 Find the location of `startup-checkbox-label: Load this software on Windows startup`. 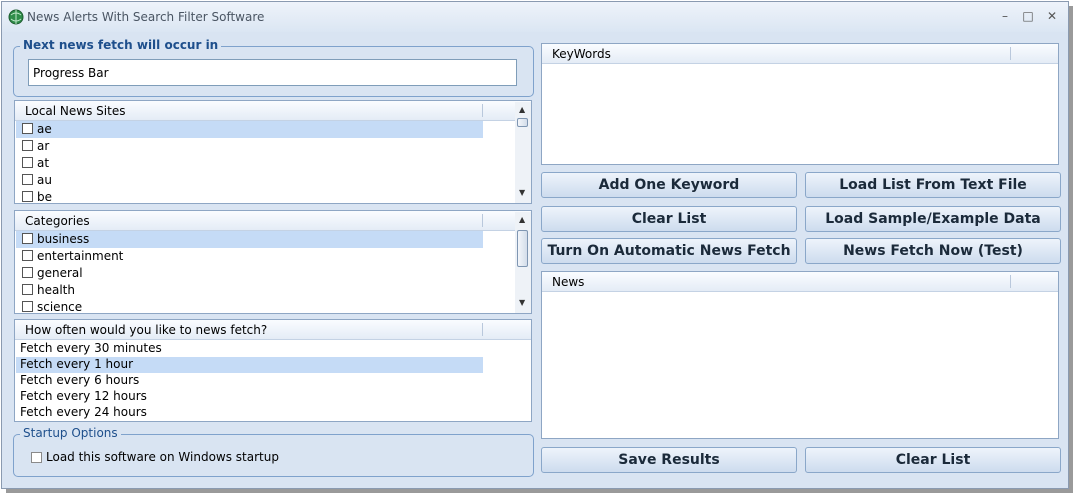

startup-checkbox-label: Load this software on Windows startup is located at coordinates (162, 457).